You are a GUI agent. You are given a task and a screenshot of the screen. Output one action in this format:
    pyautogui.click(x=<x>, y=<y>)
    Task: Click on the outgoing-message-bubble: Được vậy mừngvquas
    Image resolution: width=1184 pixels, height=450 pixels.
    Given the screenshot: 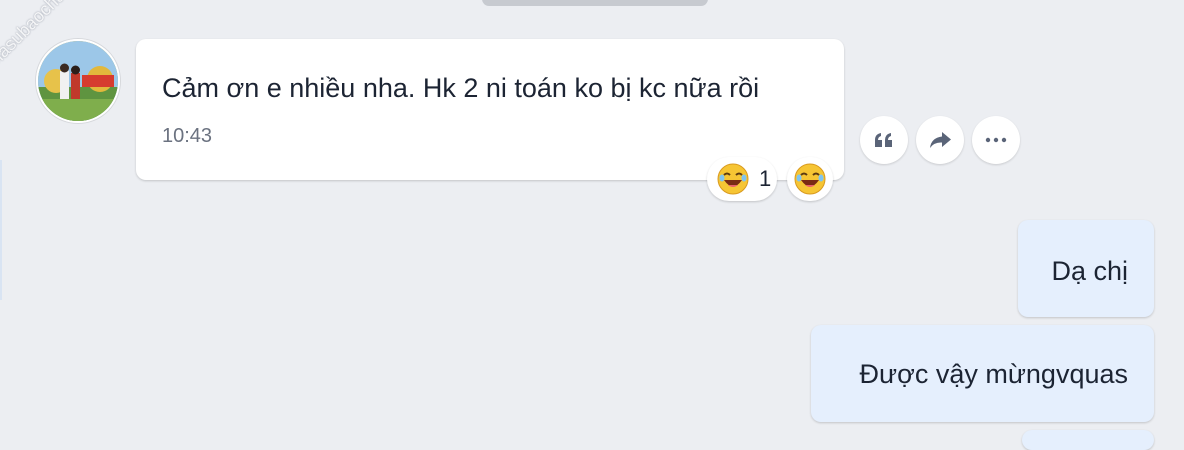 What is the action you would take?
    pyautogui.click(x=982, y=373)
    